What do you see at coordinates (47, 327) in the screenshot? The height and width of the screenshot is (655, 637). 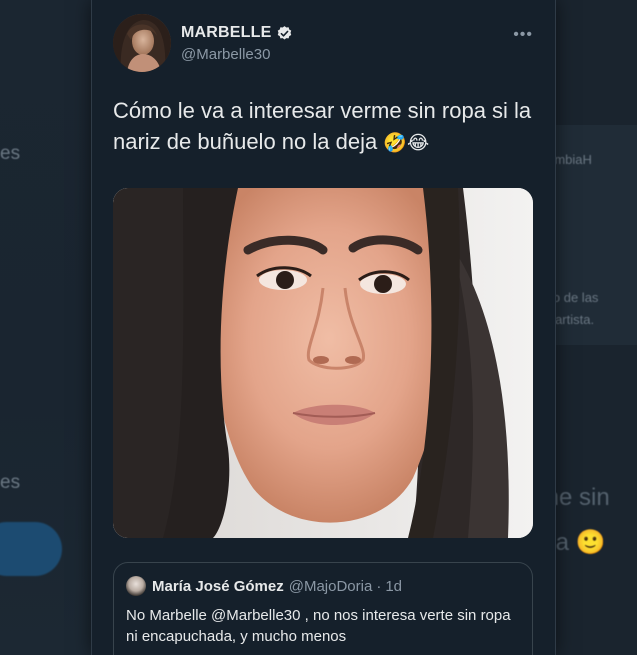 I see `background-left-panel: es es` at bounding box center [47, 327].